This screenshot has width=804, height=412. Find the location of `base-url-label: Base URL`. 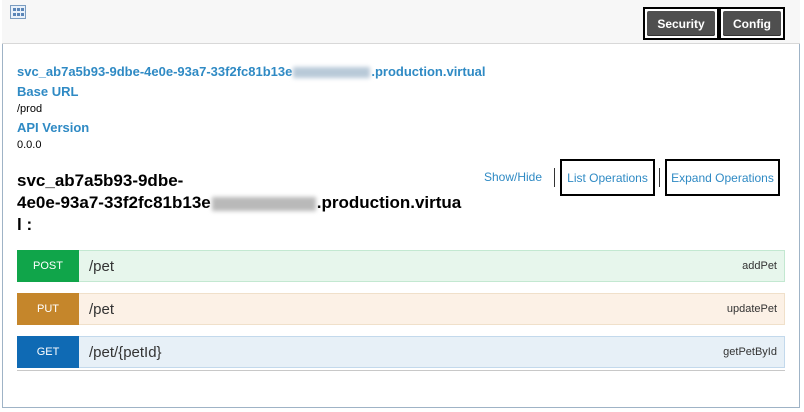

base-url-label: Base URL is located at coordinates (48, 91).